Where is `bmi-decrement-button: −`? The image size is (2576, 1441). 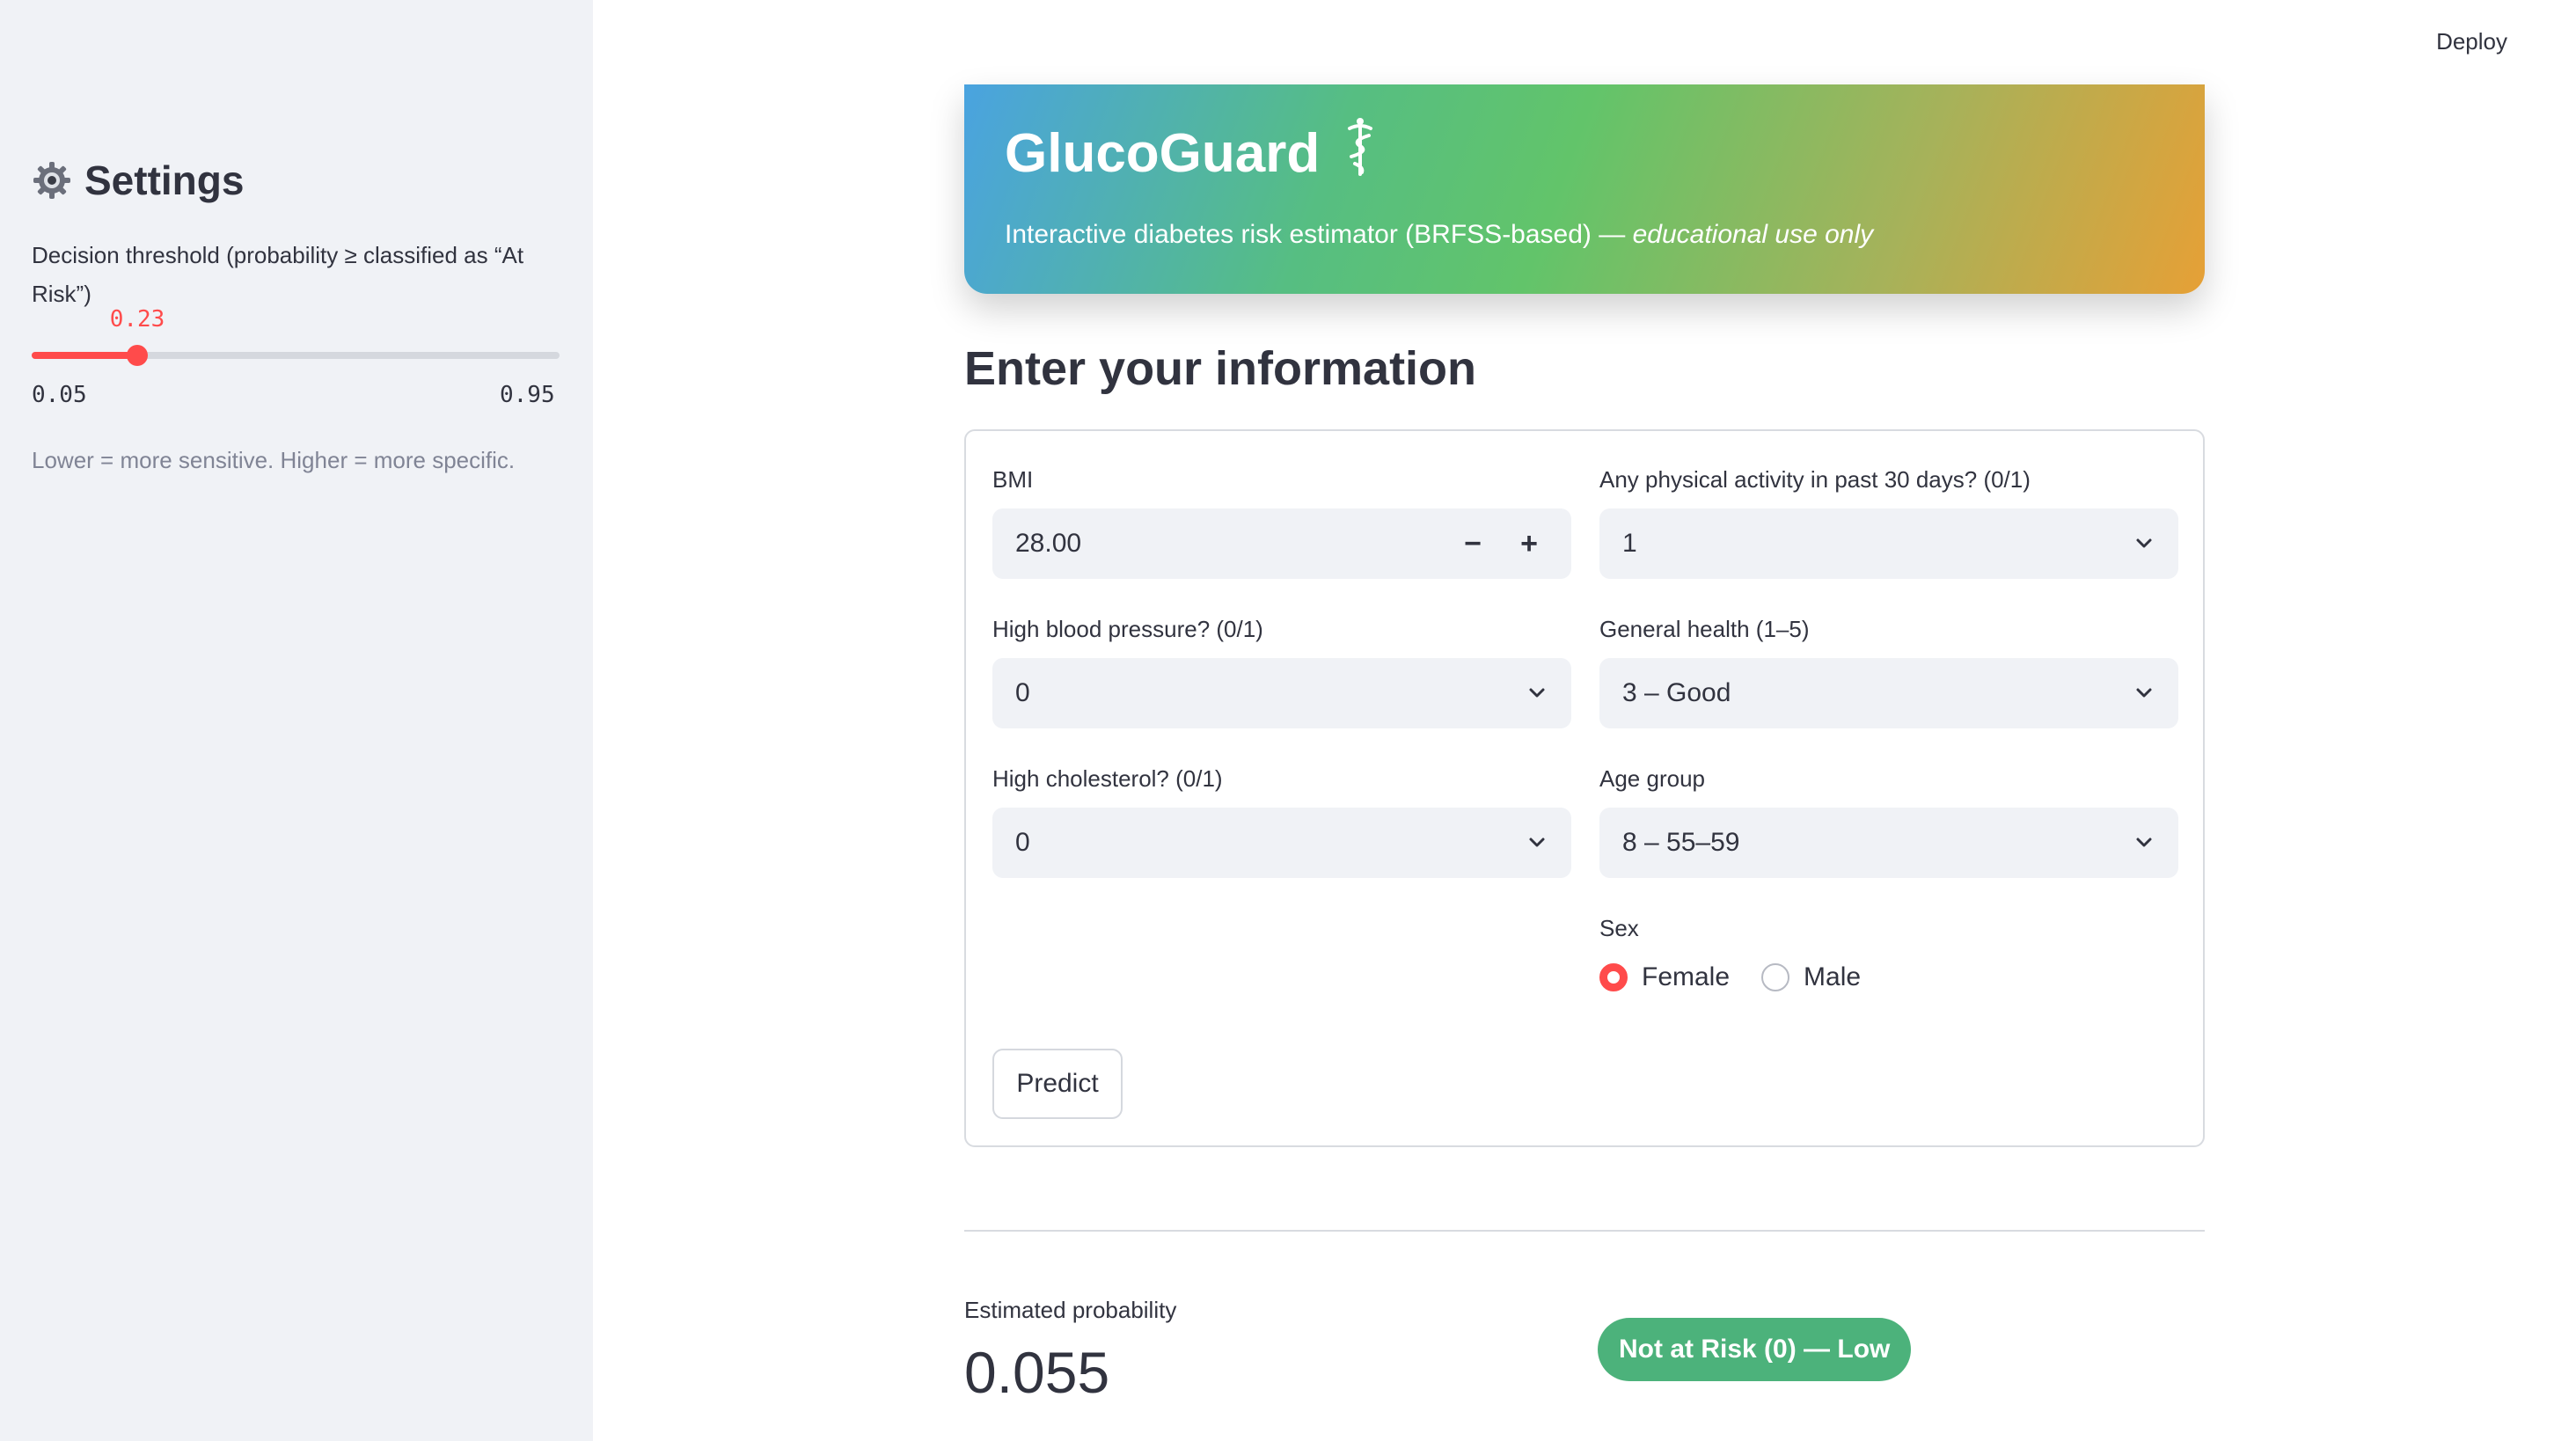 bmi-decrement-button: − is located at coordinates (1472, 543).